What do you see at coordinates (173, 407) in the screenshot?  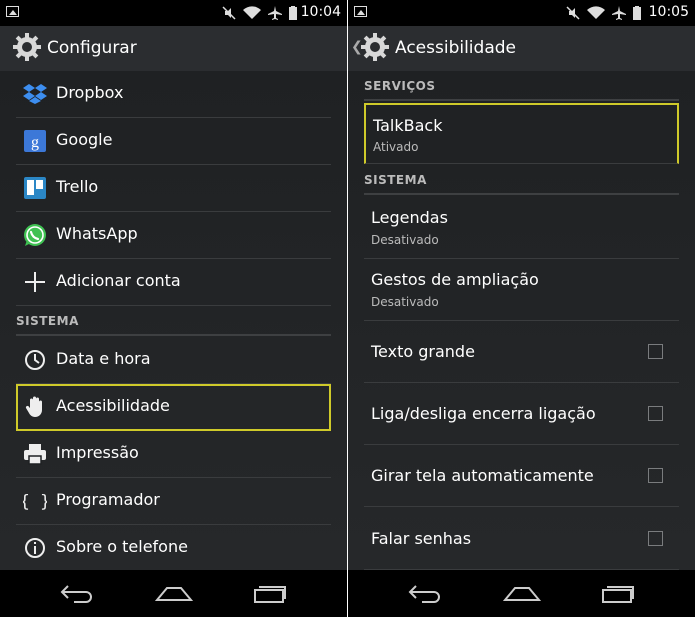 I see `system-item-accessibility: Acessibilidade` at bounding box center [173, 407].